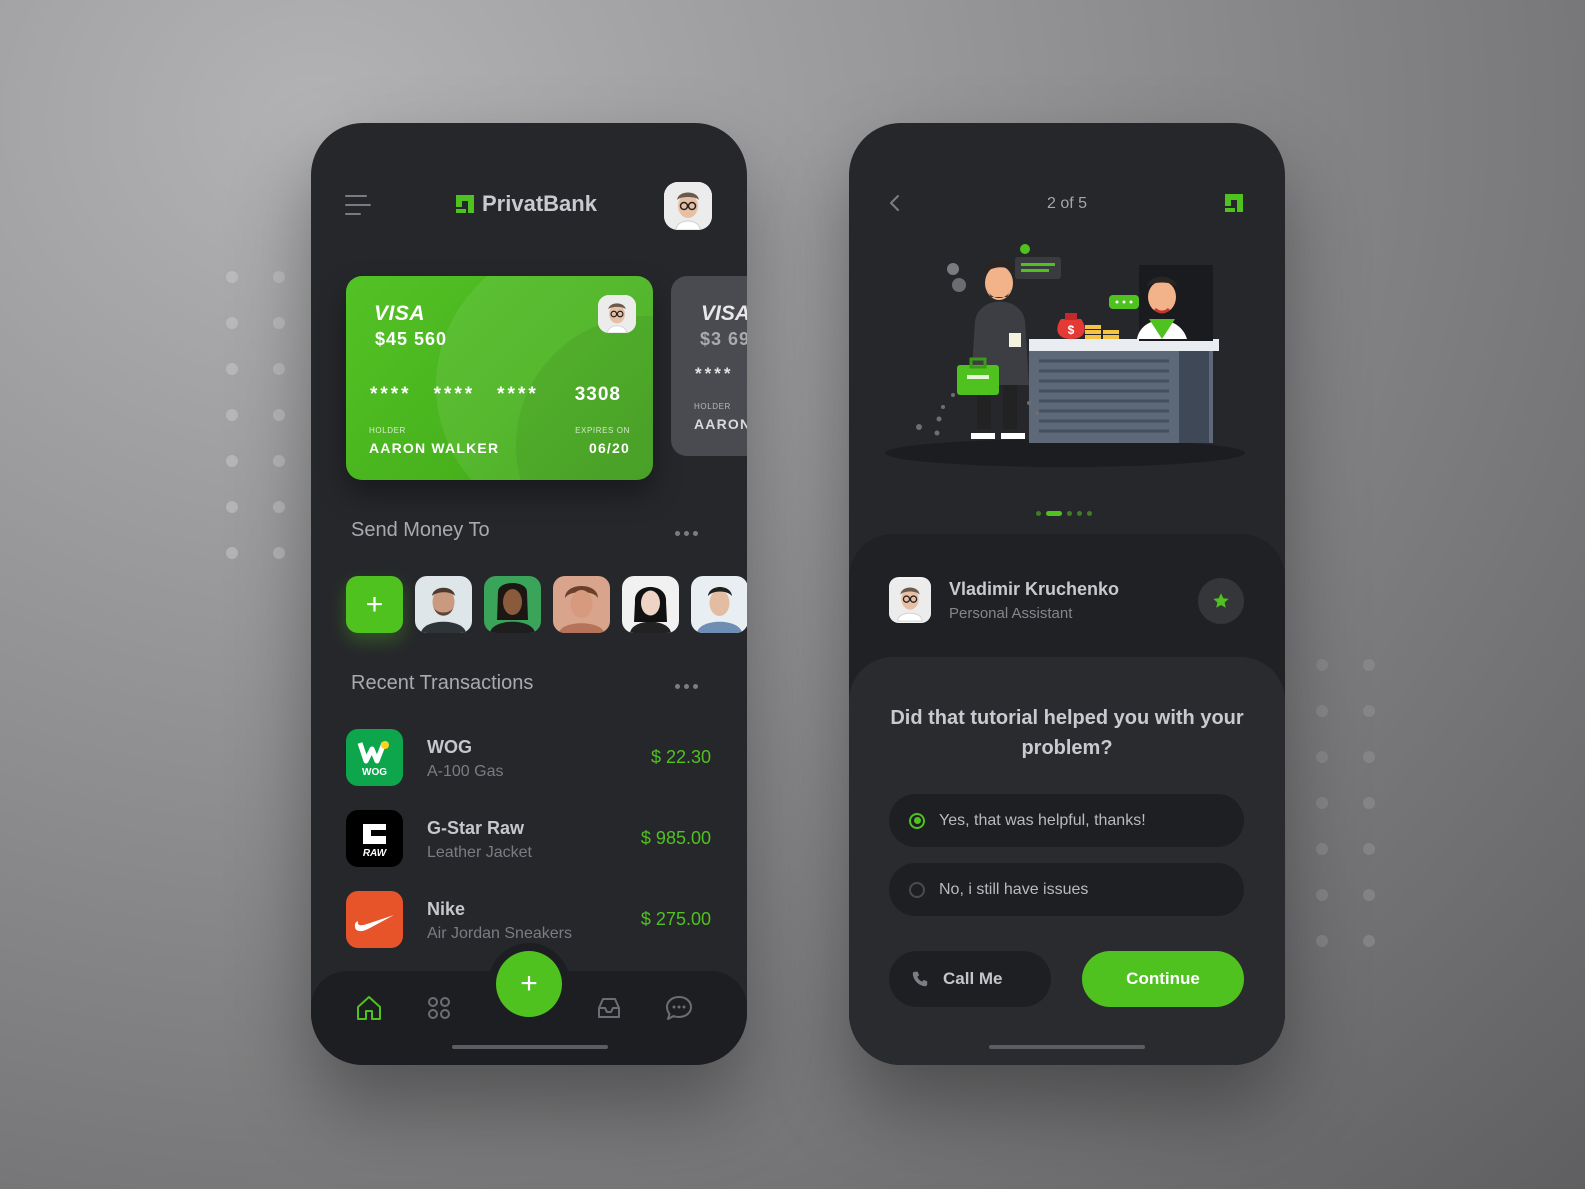  What do you see at coordinates (411, 339) in the screenshot?
I see `card-balance: $45 560` at bounding box center [411, 339].